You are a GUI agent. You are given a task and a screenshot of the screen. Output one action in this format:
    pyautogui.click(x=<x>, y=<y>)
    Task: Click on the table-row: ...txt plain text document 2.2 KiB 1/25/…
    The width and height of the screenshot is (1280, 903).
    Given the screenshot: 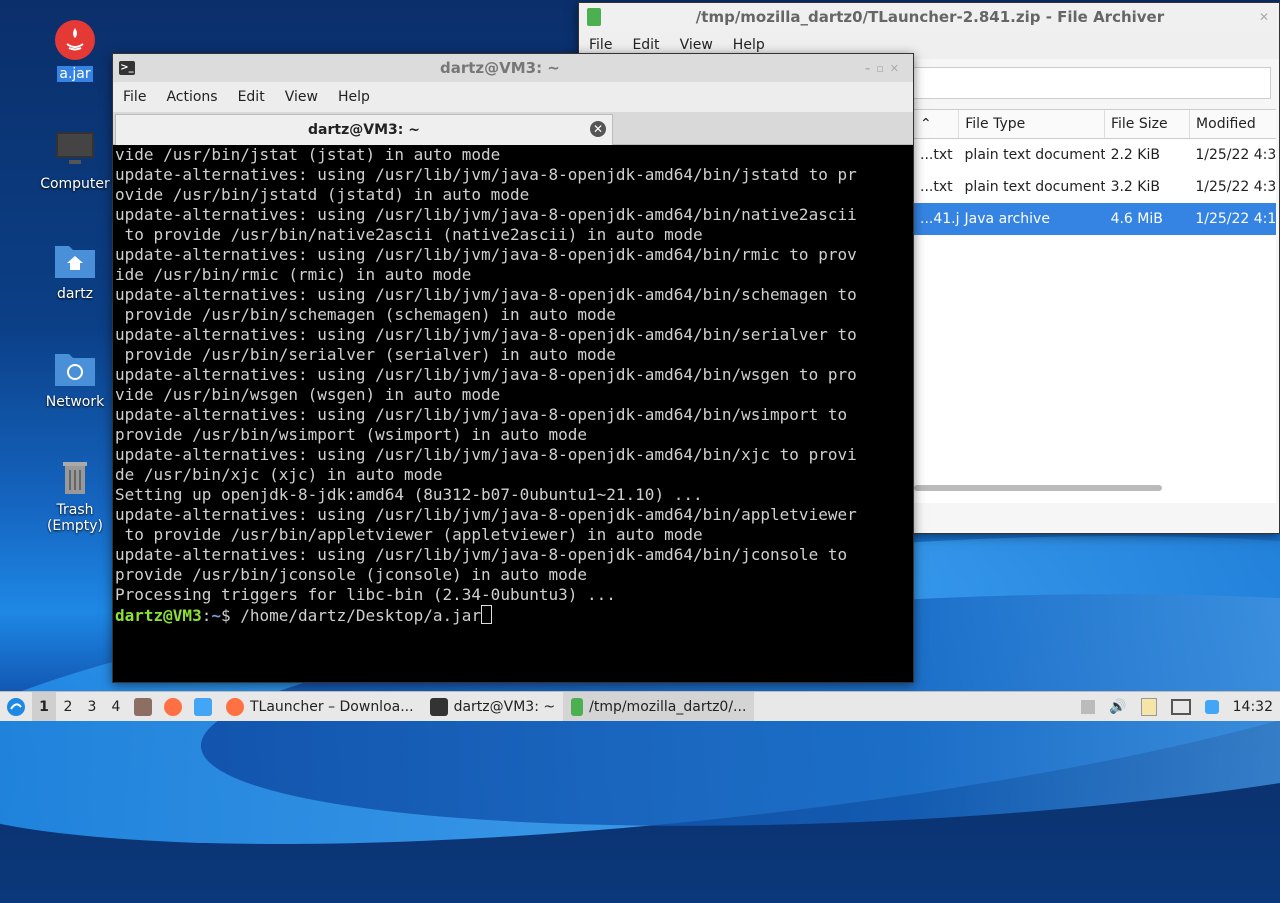 What is the action you would take?
    pyautogui.click(x=1095, y=155)
    